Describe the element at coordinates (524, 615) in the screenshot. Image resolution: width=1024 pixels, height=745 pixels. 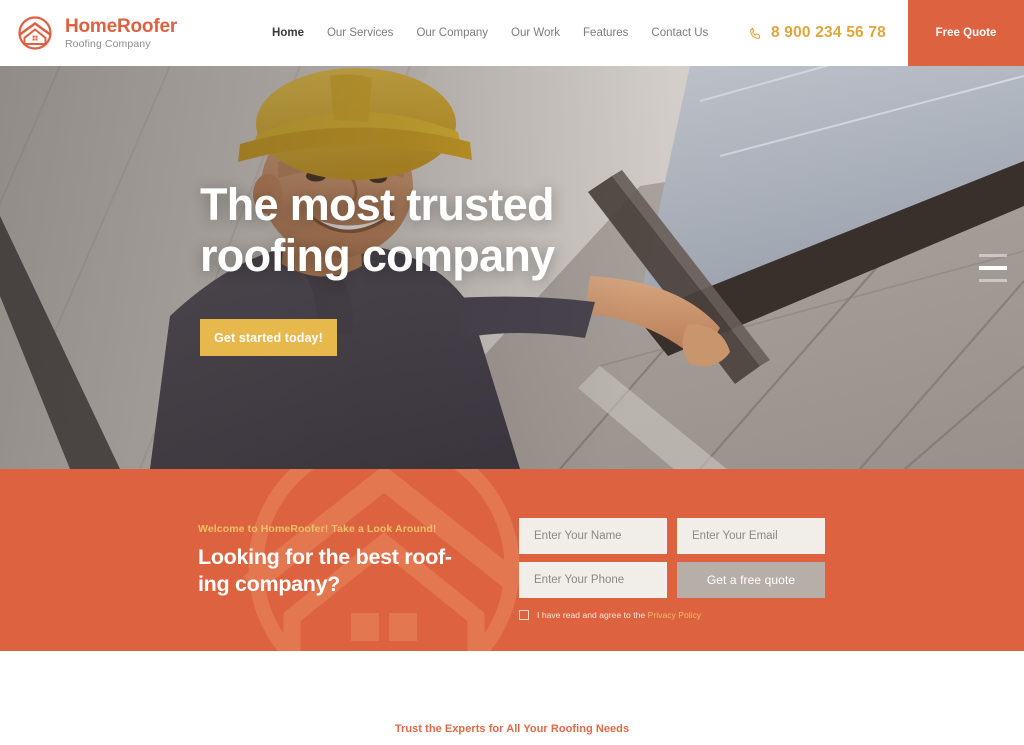
I see `consent-checkbox` at that location.